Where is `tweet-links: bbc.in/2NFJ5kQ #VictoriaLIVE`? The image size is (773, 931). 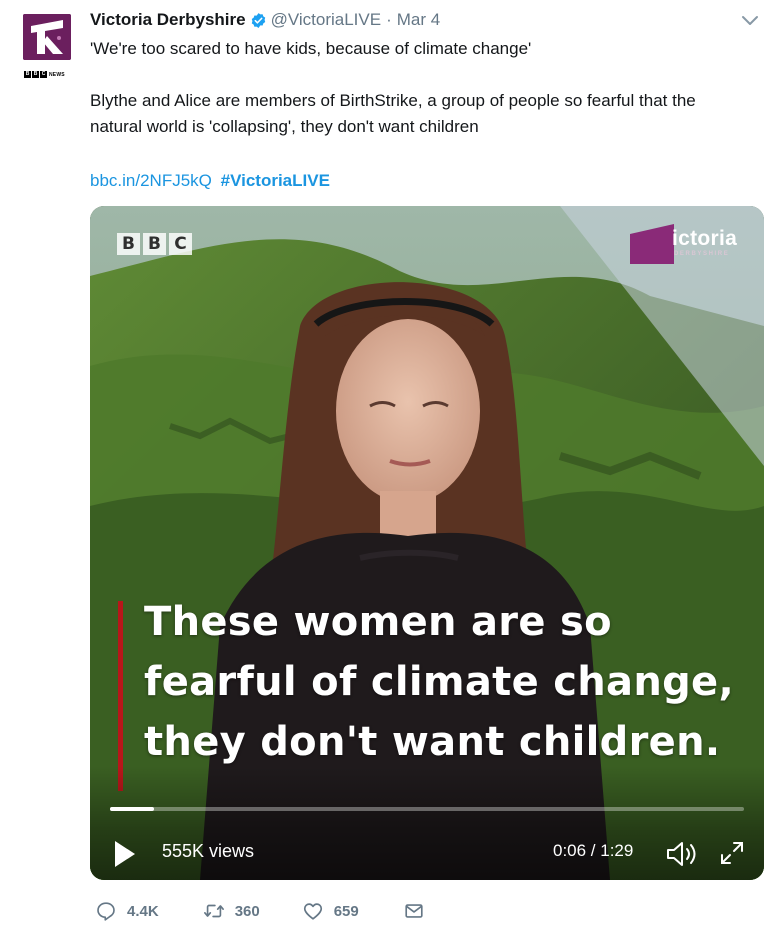
tweet-links: bbc.in/2NFJ5kQ #VictoriaLIVE is located at coordinates (210, 181).